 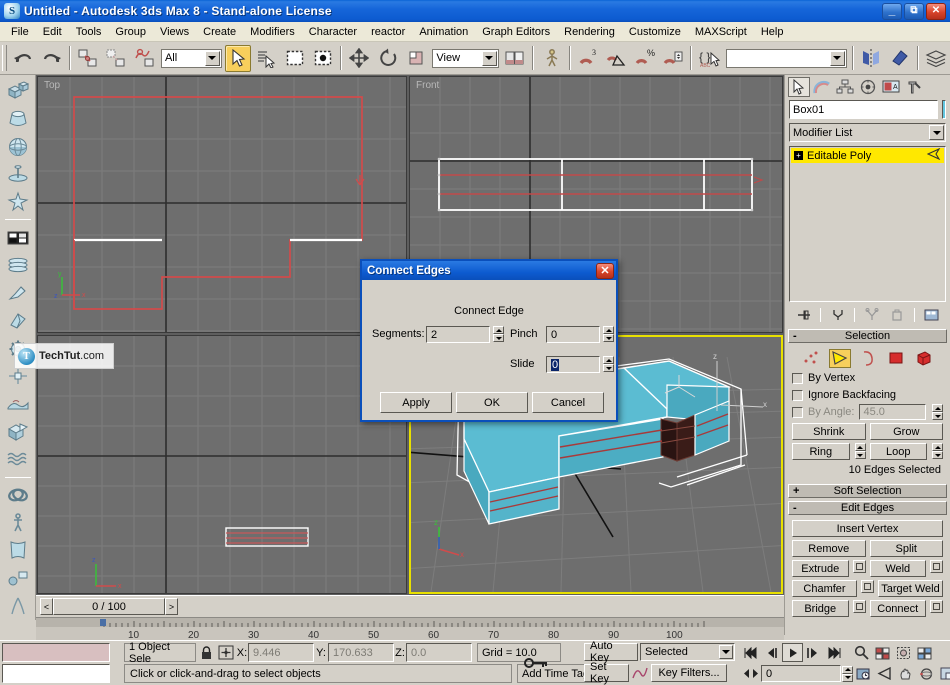 What do you see at coordinates (130, 32) in the screenshot?
I see `menu-group: Group` at bounding box center [130, 32].